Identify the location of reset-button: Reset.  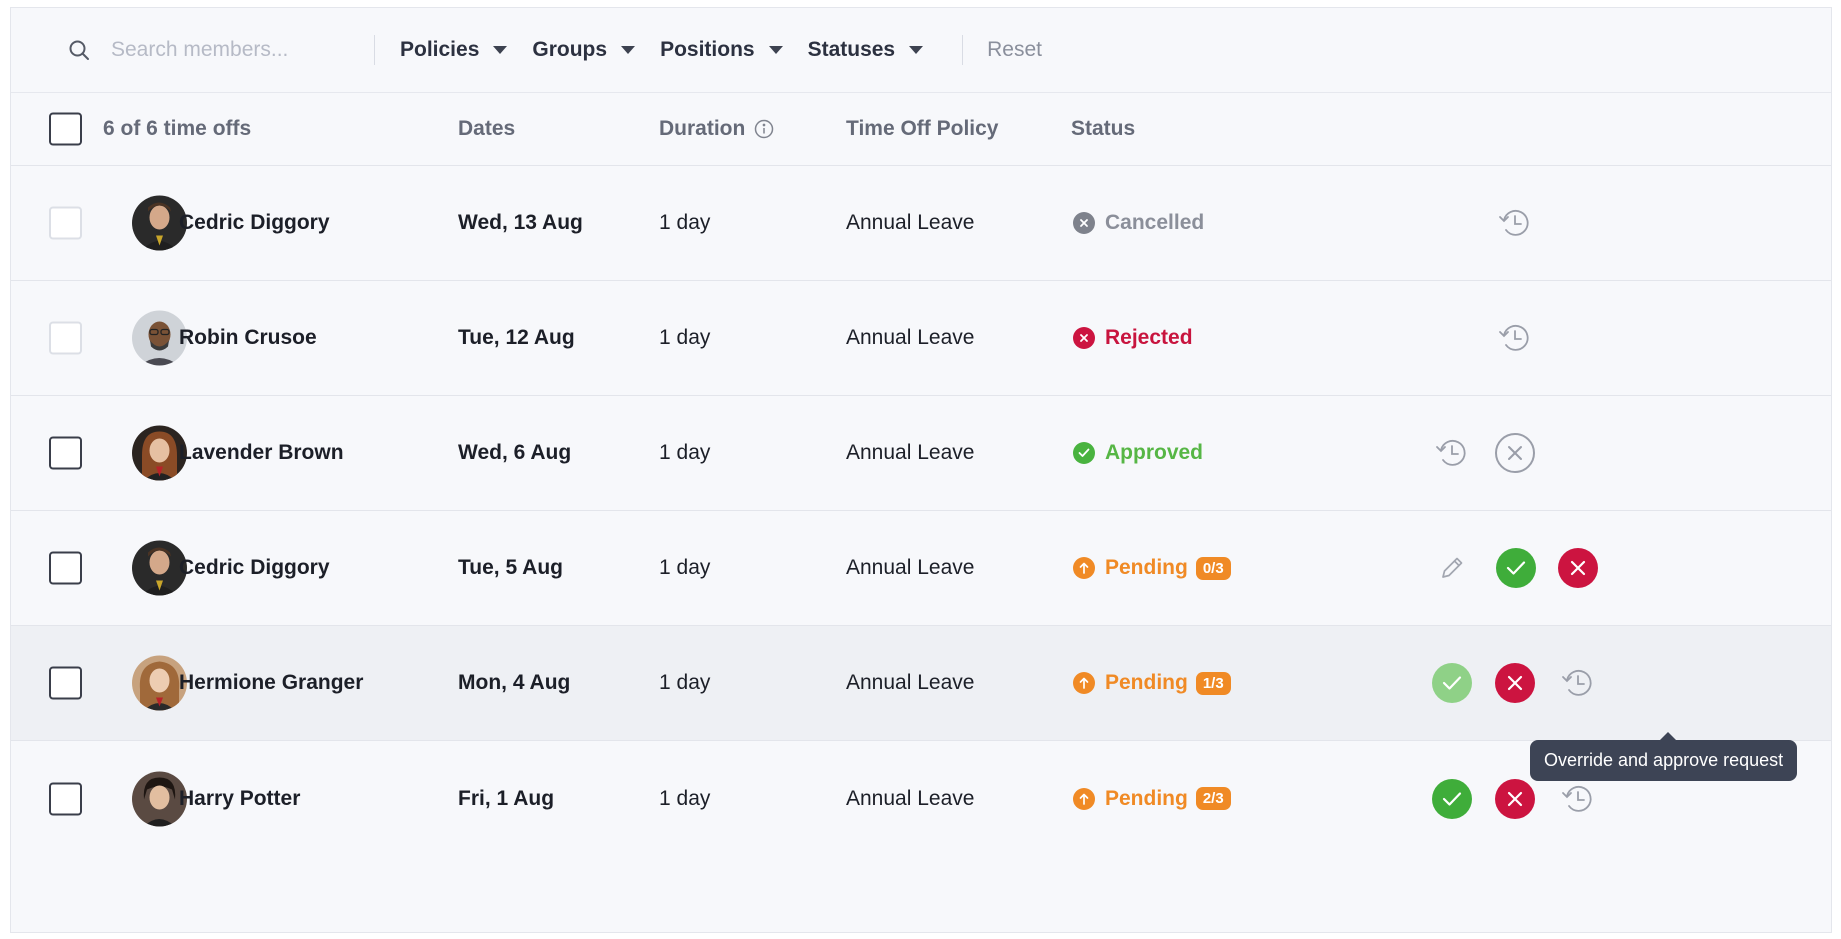
(1014, 50).